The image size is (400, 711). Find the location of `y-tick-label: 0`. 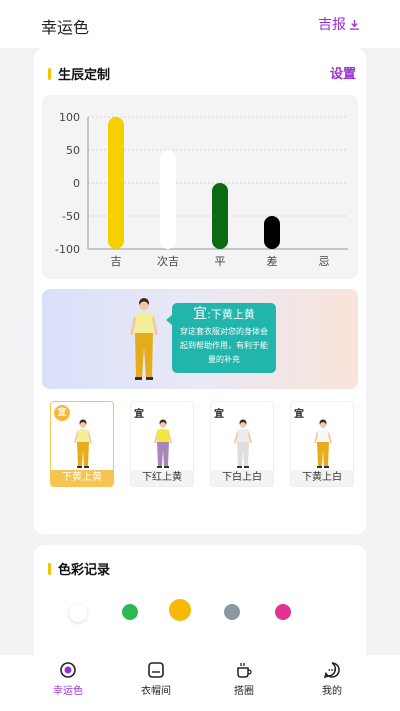

y-tick-label: 0 is located at coordinates (76, 183).